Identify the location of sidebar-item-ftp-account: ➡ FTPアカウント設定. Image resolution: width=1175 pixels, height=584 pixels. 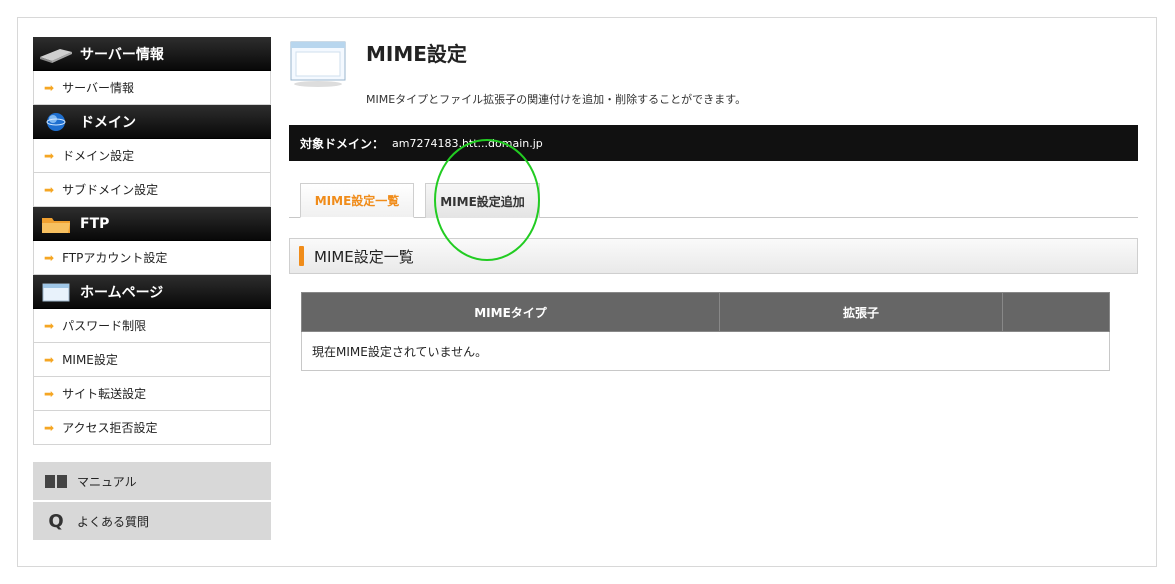
(152, 258).